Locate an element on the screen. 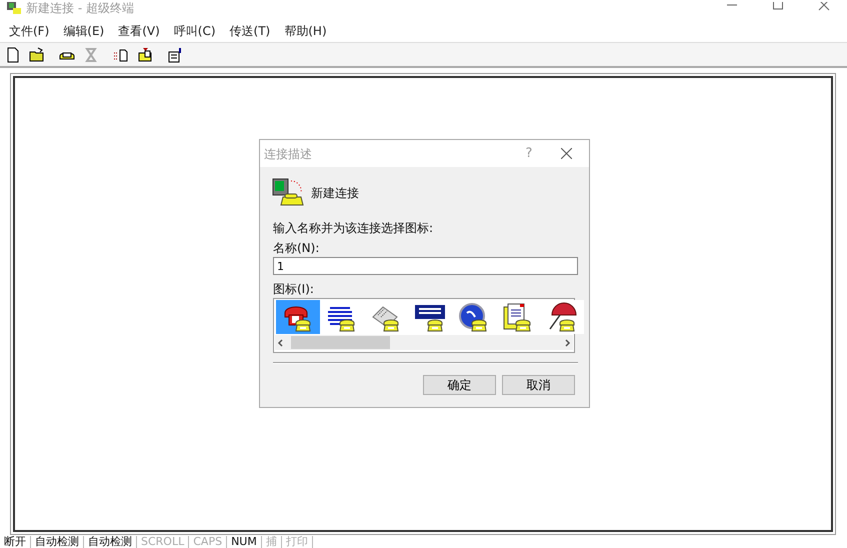 The width and height of the screenshot is (847, 548). name-input-field: 1 is located at coordinates (425, 266).